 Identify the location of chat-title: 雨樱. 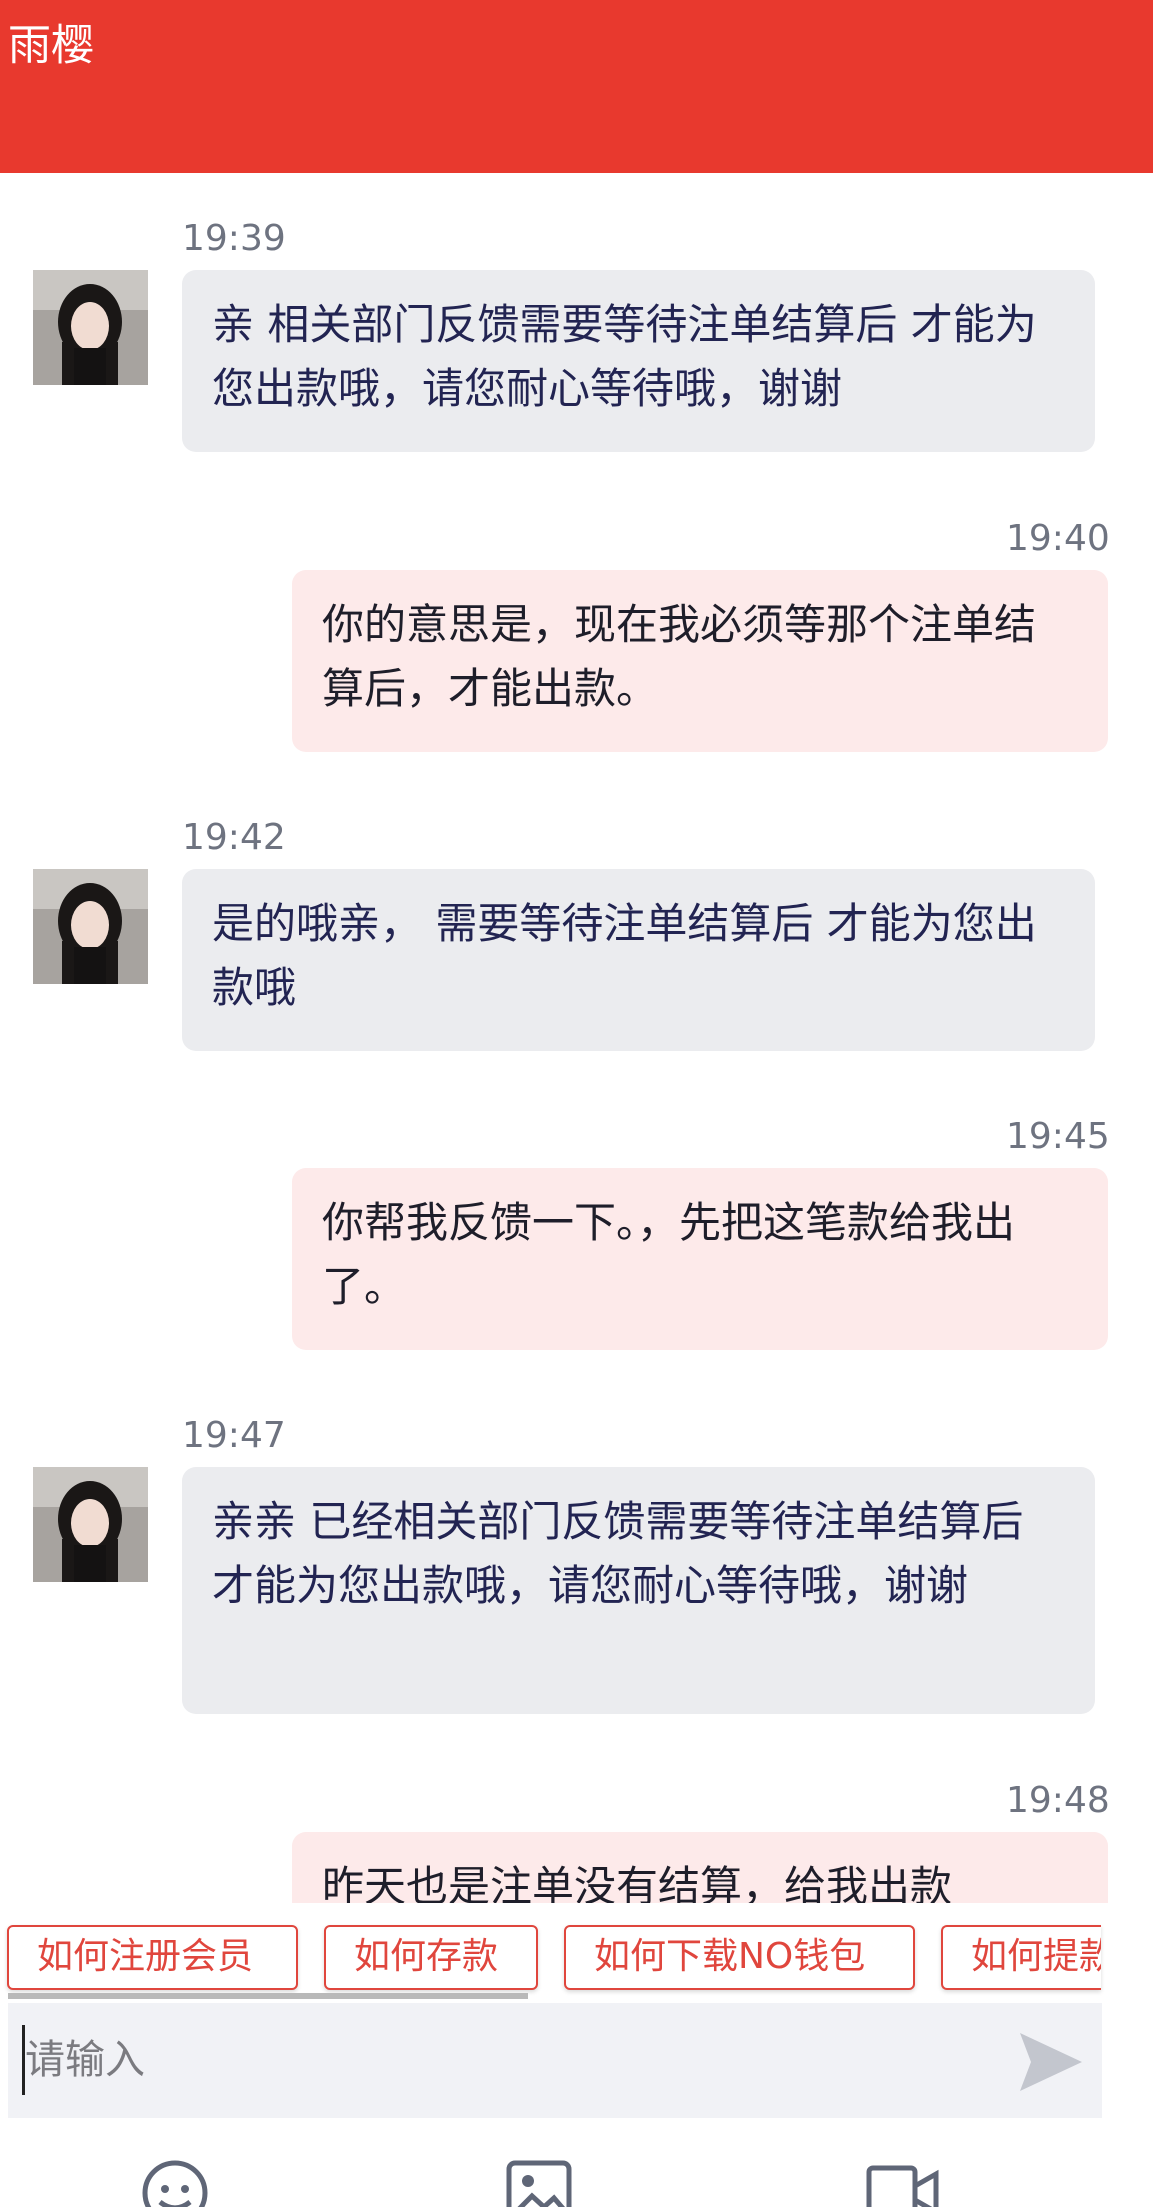
(51, 46).